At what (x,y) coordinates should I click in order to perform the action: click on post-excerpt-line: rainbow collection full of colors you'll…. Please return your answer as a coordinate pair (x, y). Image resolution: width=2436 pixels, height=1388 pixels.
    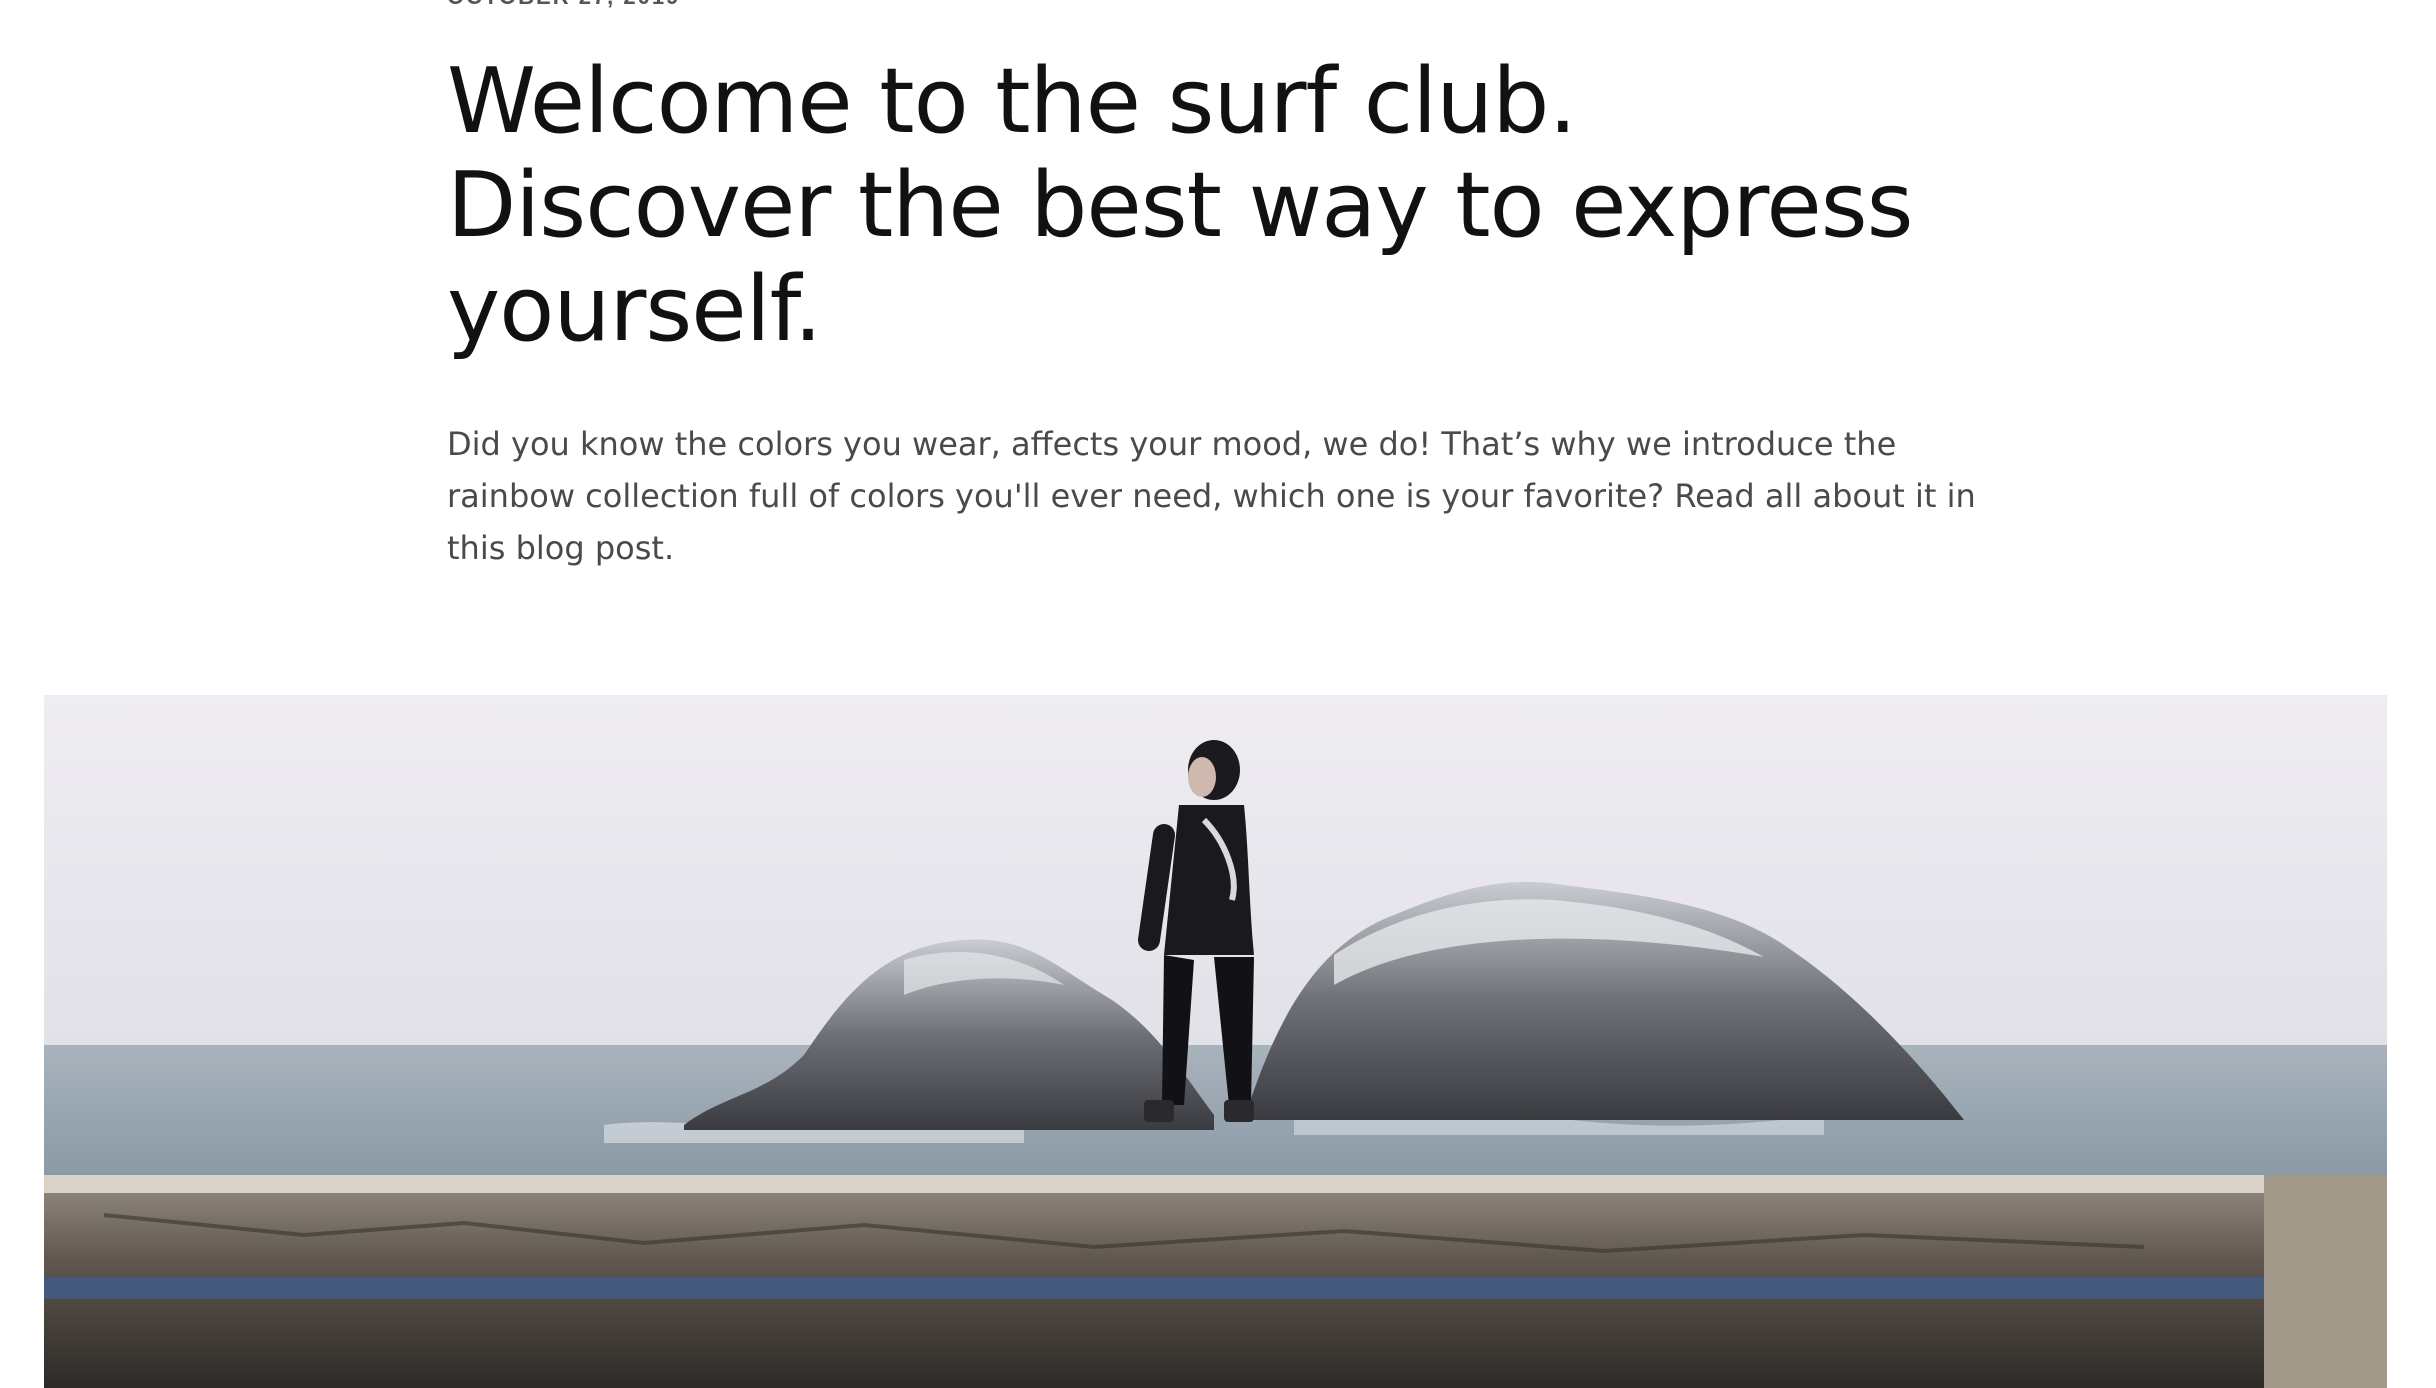
    Looking at the image, I should click on (1211, 496).